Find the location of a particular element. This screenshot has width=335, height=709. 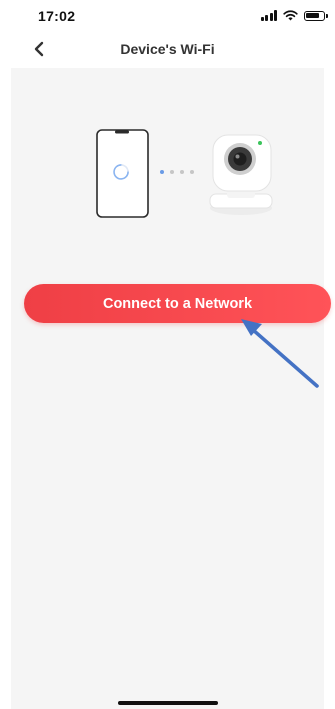

status-bar: 17:02 is located at coordinates (167, 15).